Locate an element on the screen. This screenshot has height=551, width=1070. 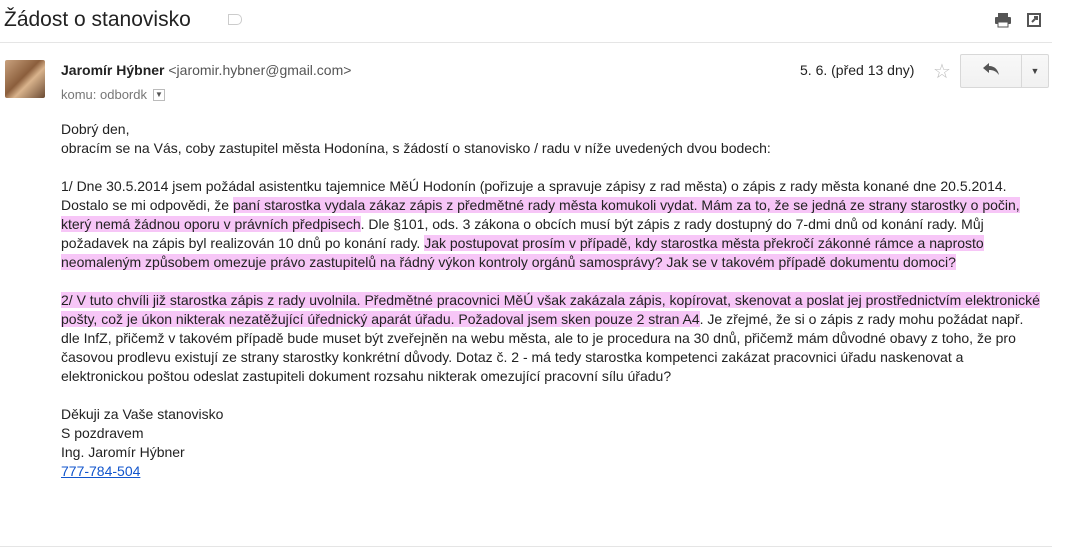
reply-button-group: ▼ is located at coordinates (1004, 71).